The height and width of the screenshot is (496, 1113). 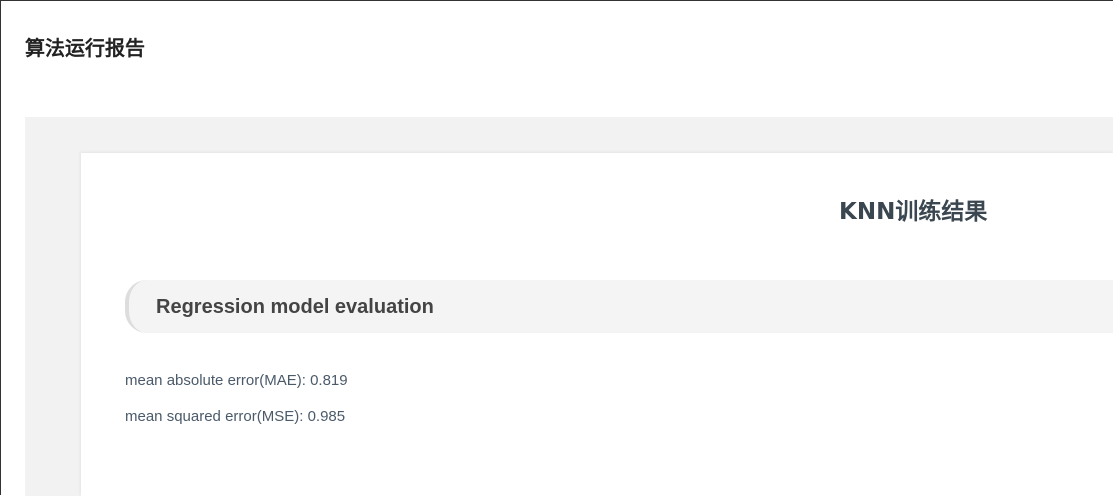 What do you see at coordinates (236, 380) in the screenshot?
I see `metric-mae: mean absolute error(MAE): 0.819` at bounding box center [236, 380].